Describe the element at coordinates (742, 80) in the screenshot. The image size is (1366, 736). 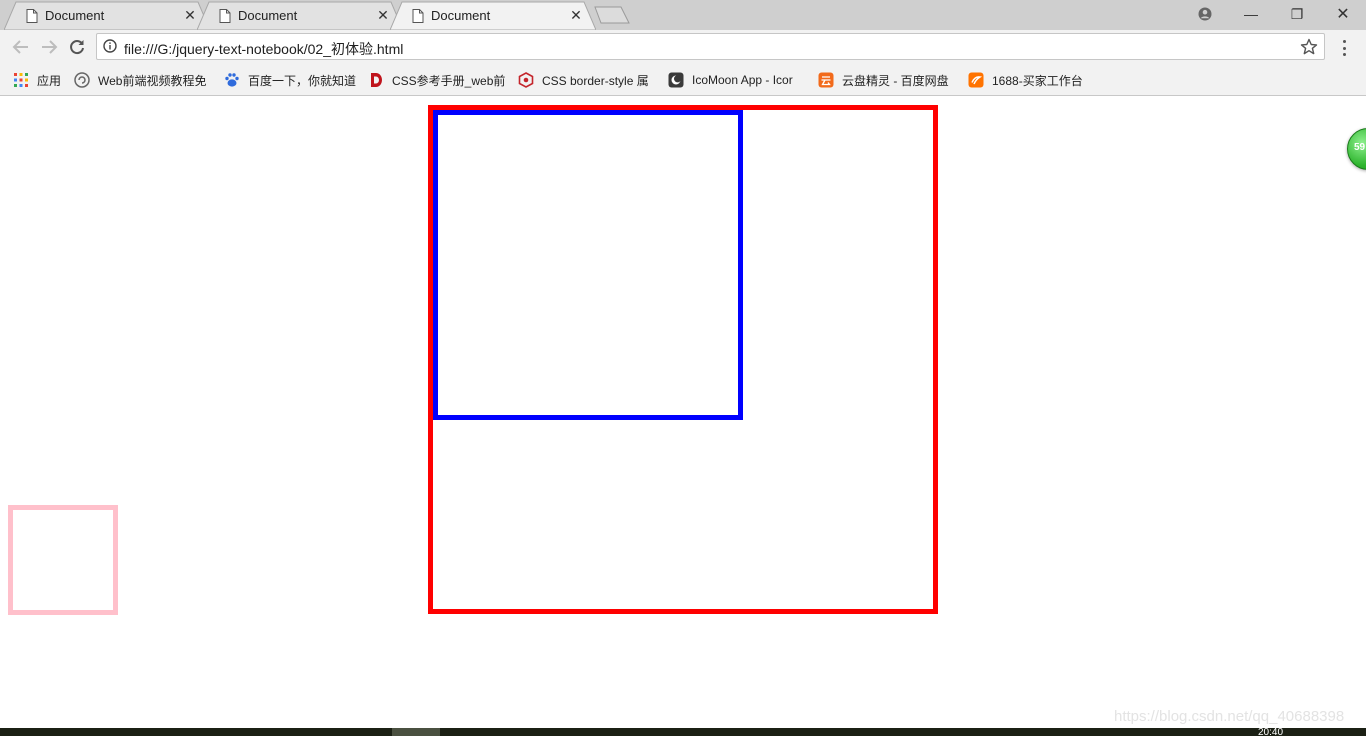
I see `bookmark-label: IcoMoon App - Icor` at that location.